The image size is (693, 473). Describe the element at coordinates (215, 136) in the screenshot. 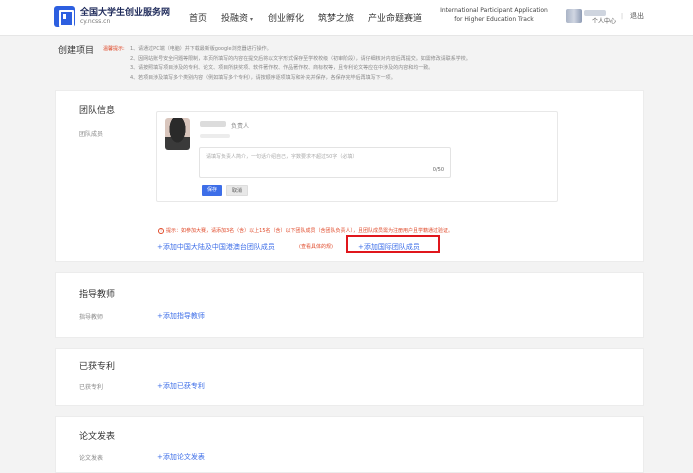

I see `member-info-blurred` at that location.